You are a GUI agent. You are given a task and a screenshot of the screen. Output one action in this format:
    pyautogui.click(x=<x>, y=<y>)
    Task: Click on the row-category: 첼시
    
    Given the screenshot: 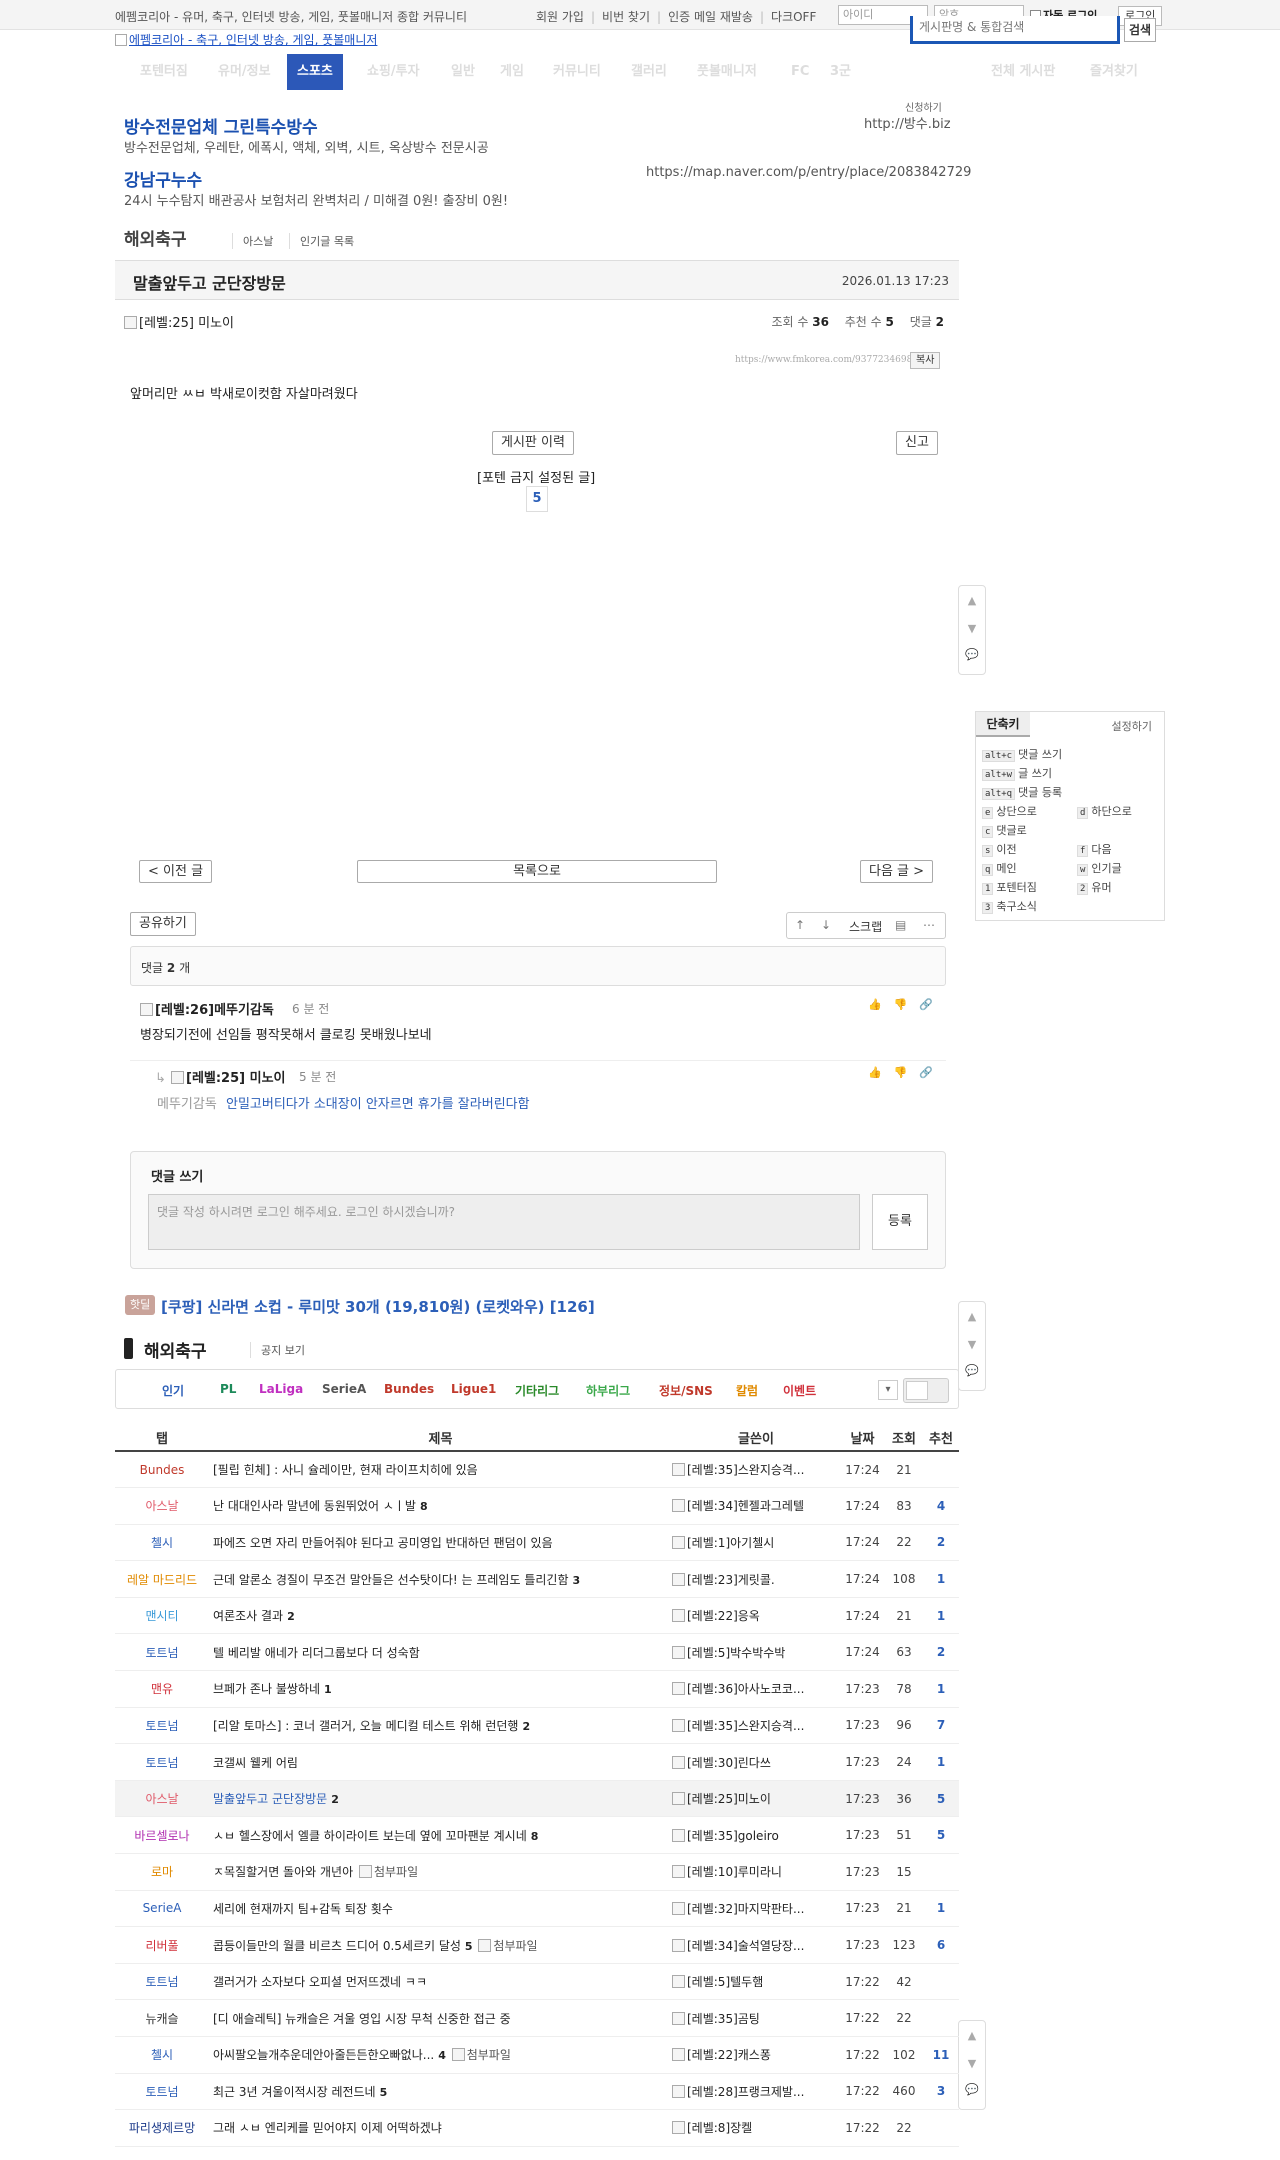 What is the action you would take?
    pyautogui.click(x=162, y=2055)
    